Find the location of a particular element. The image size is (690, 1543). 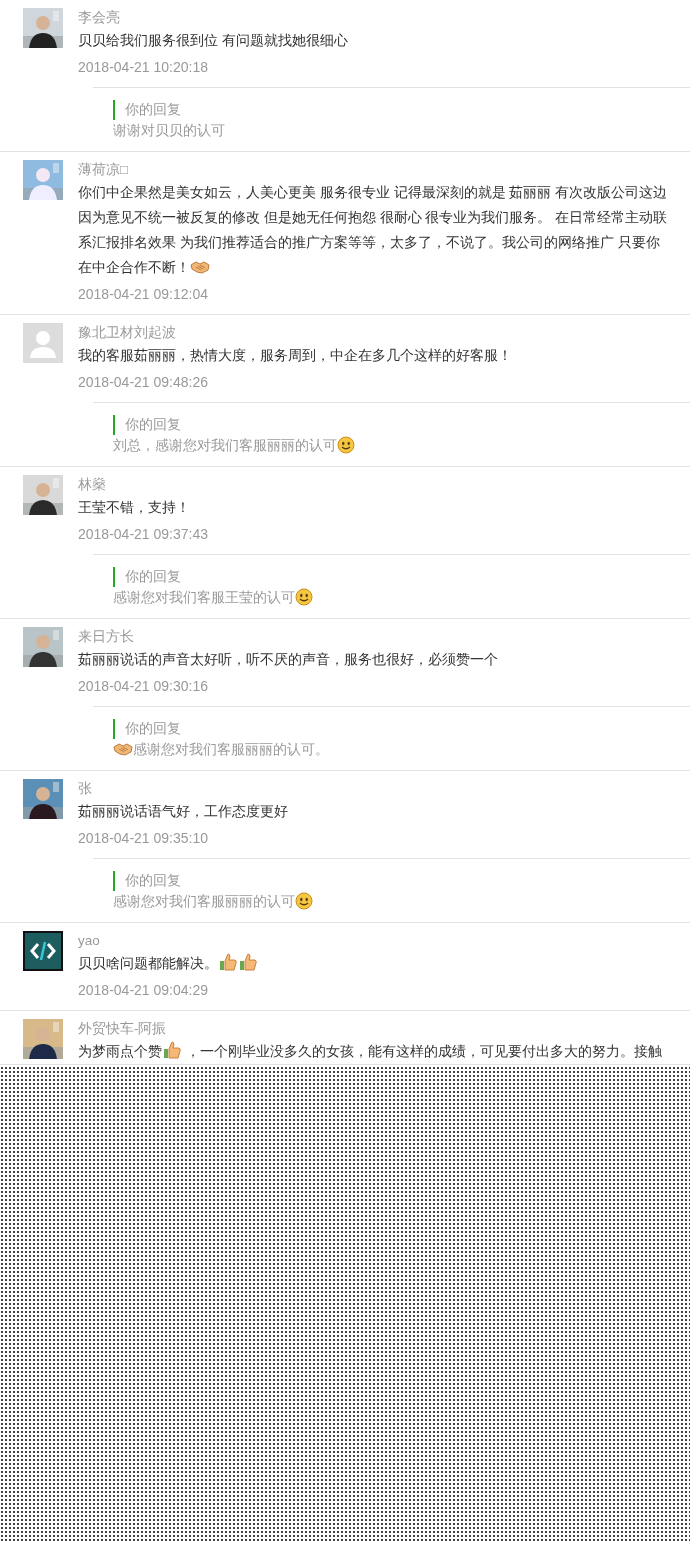

timestamp: 2018-04-21 09:04:29 is located at coordinates (143, 990).